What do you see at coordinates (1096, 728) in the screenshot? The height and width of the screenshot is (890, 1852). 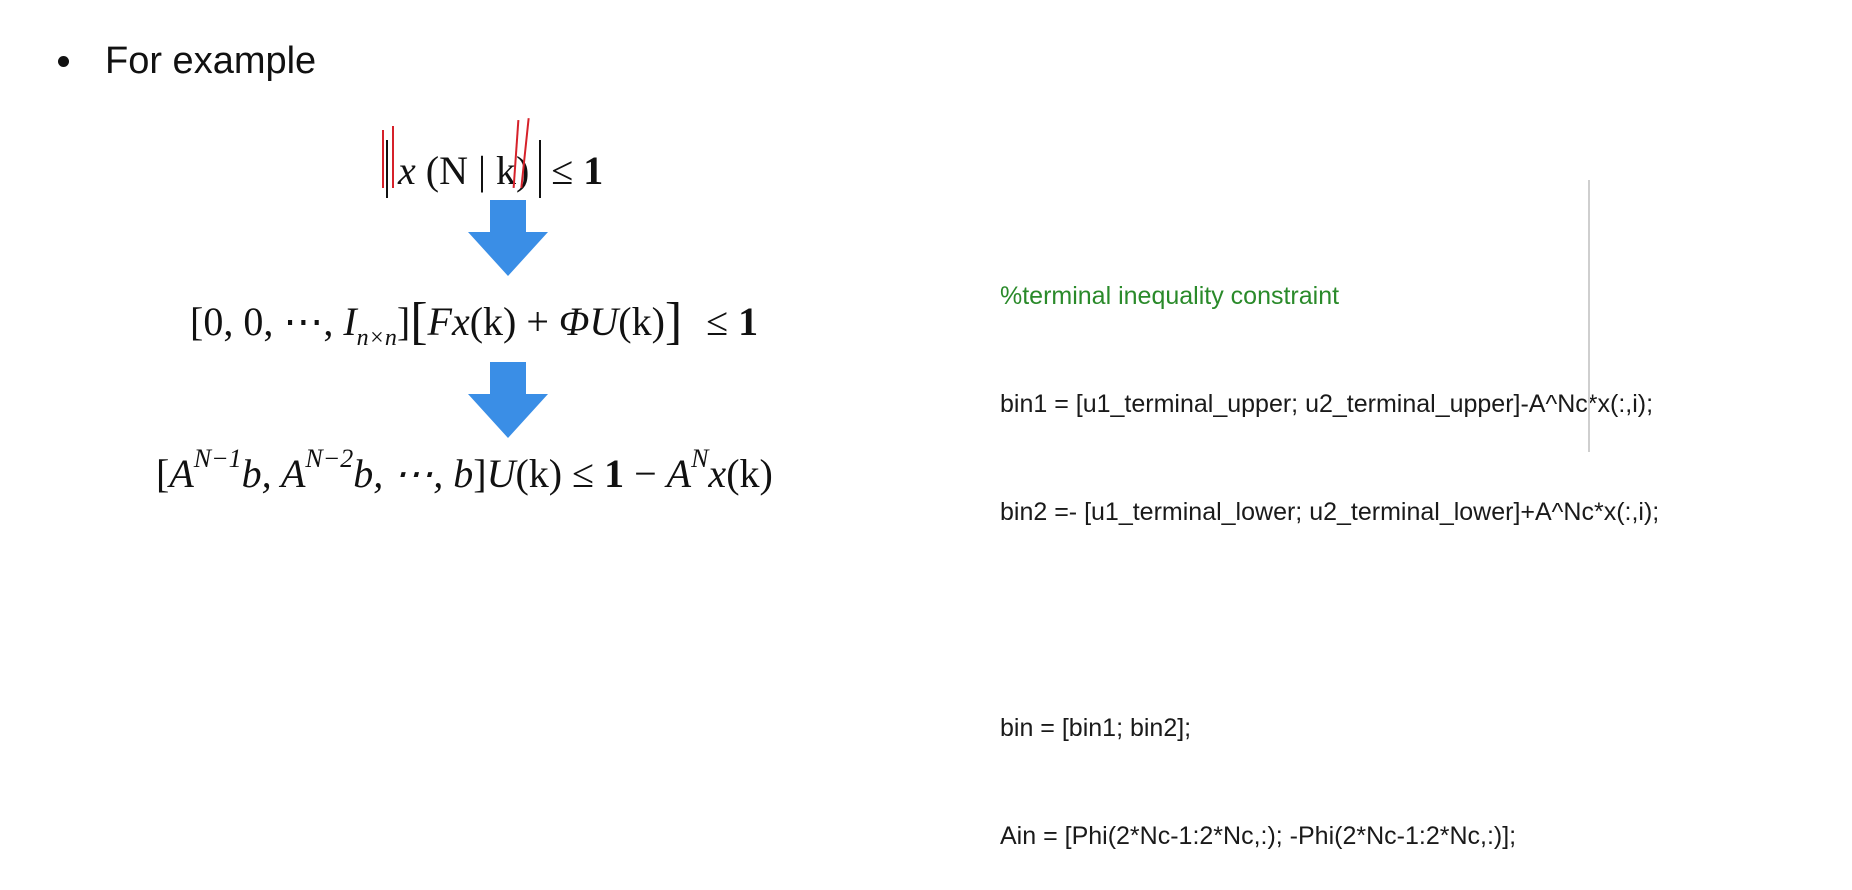 I see `code-line-4: bin = [bin1; bin2];` at bounding box center [1096, 728].